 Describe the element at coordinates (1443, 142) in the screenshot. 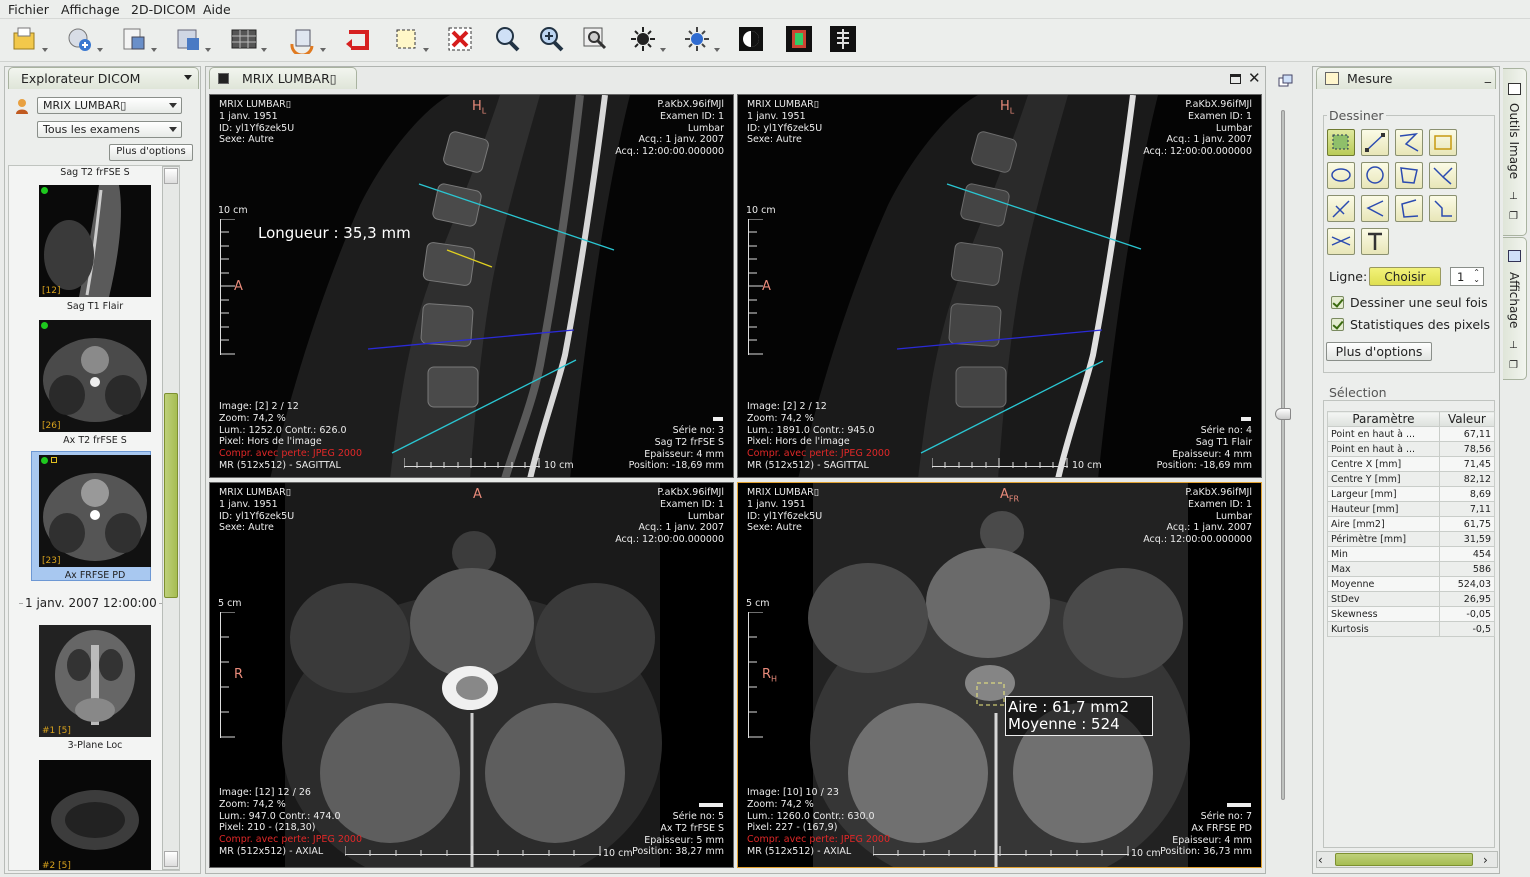

I see `rectangle-tool-icon` at that location.